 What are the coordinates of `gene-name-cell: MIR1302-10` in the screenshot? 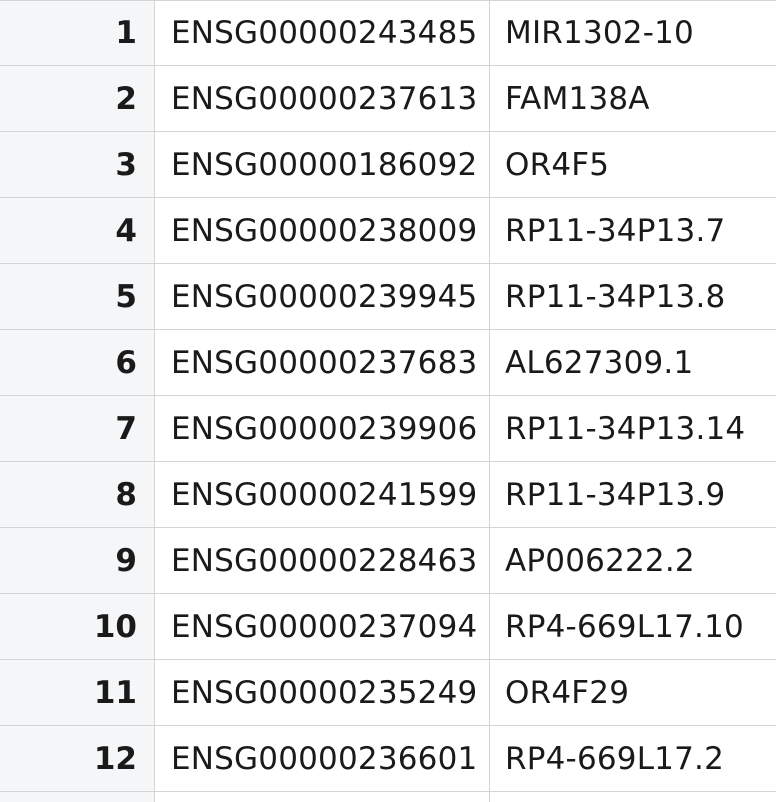 It's located at (633, 33).